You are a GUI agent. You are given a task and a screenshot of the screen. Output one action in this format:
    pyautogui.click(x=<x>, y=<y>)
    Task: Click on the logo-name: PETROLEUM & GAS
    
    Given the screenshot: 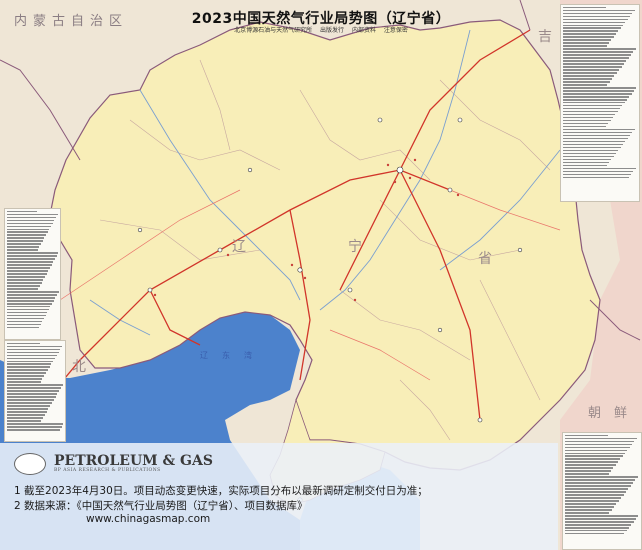 What is the action you would take?
    pyautogui.click(x=133, y=461)
    